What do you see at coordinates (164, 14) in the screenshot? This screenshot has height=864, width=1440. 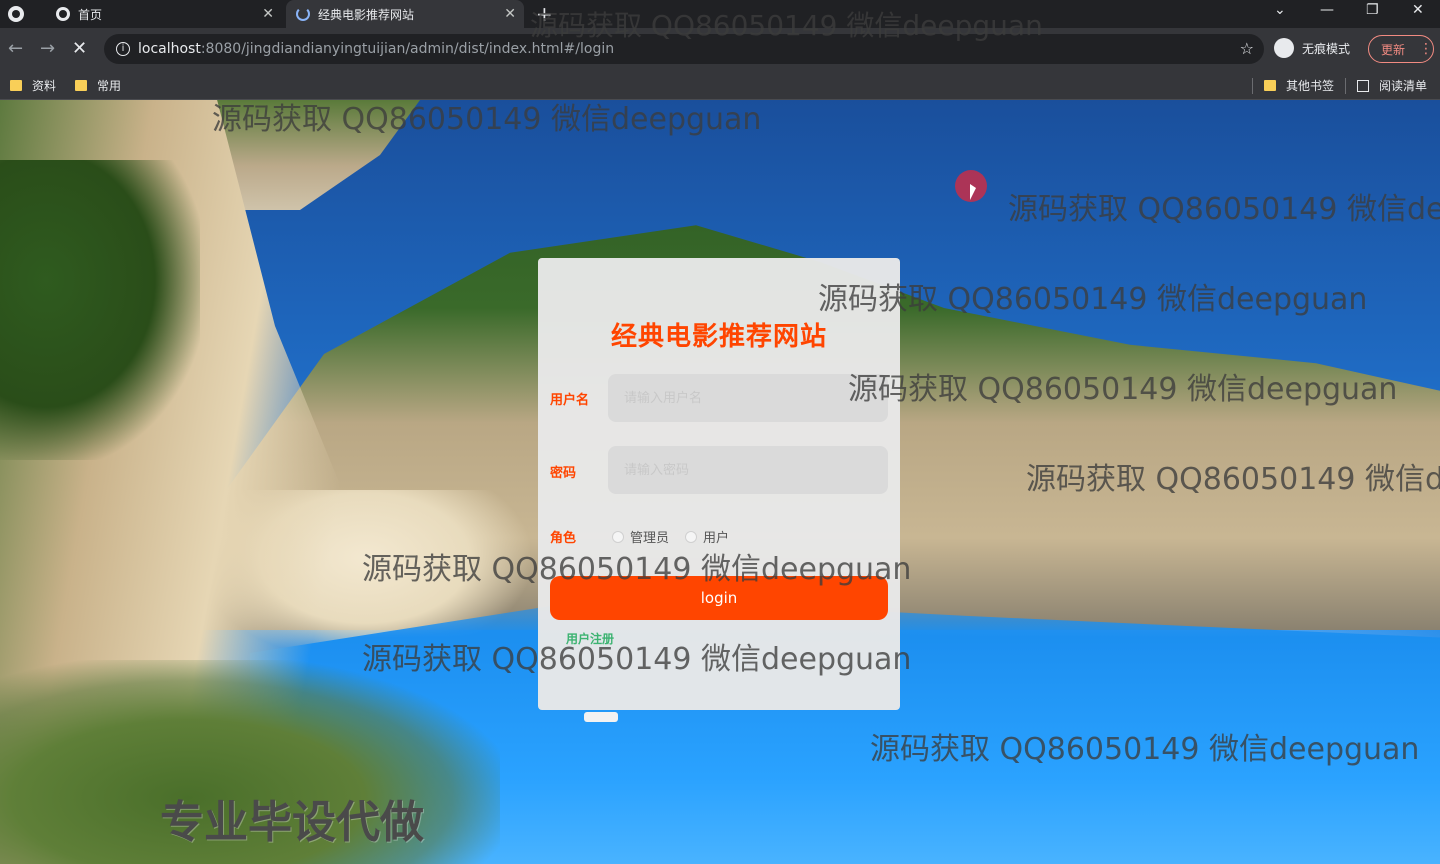 I see `tab-home: 首页 ✕` at bounding box center [164, 14].